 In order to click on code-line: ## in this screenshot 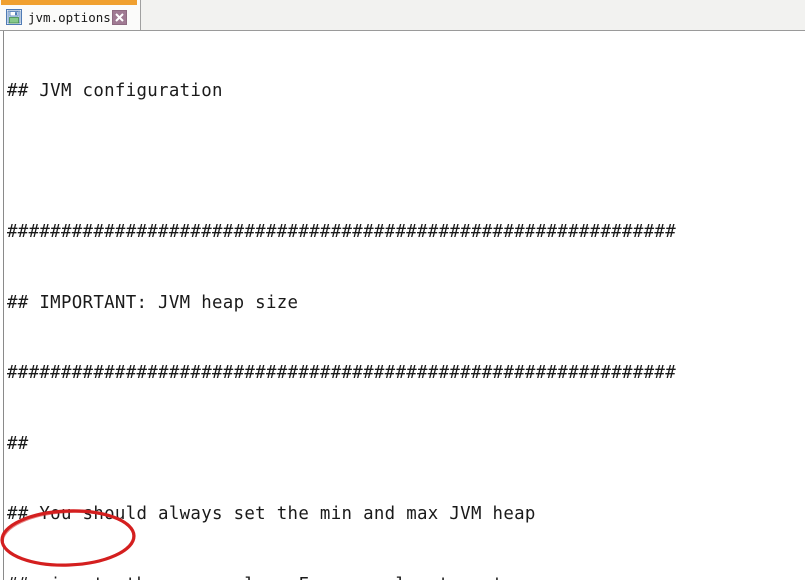, I will do `click(18, 443)`.